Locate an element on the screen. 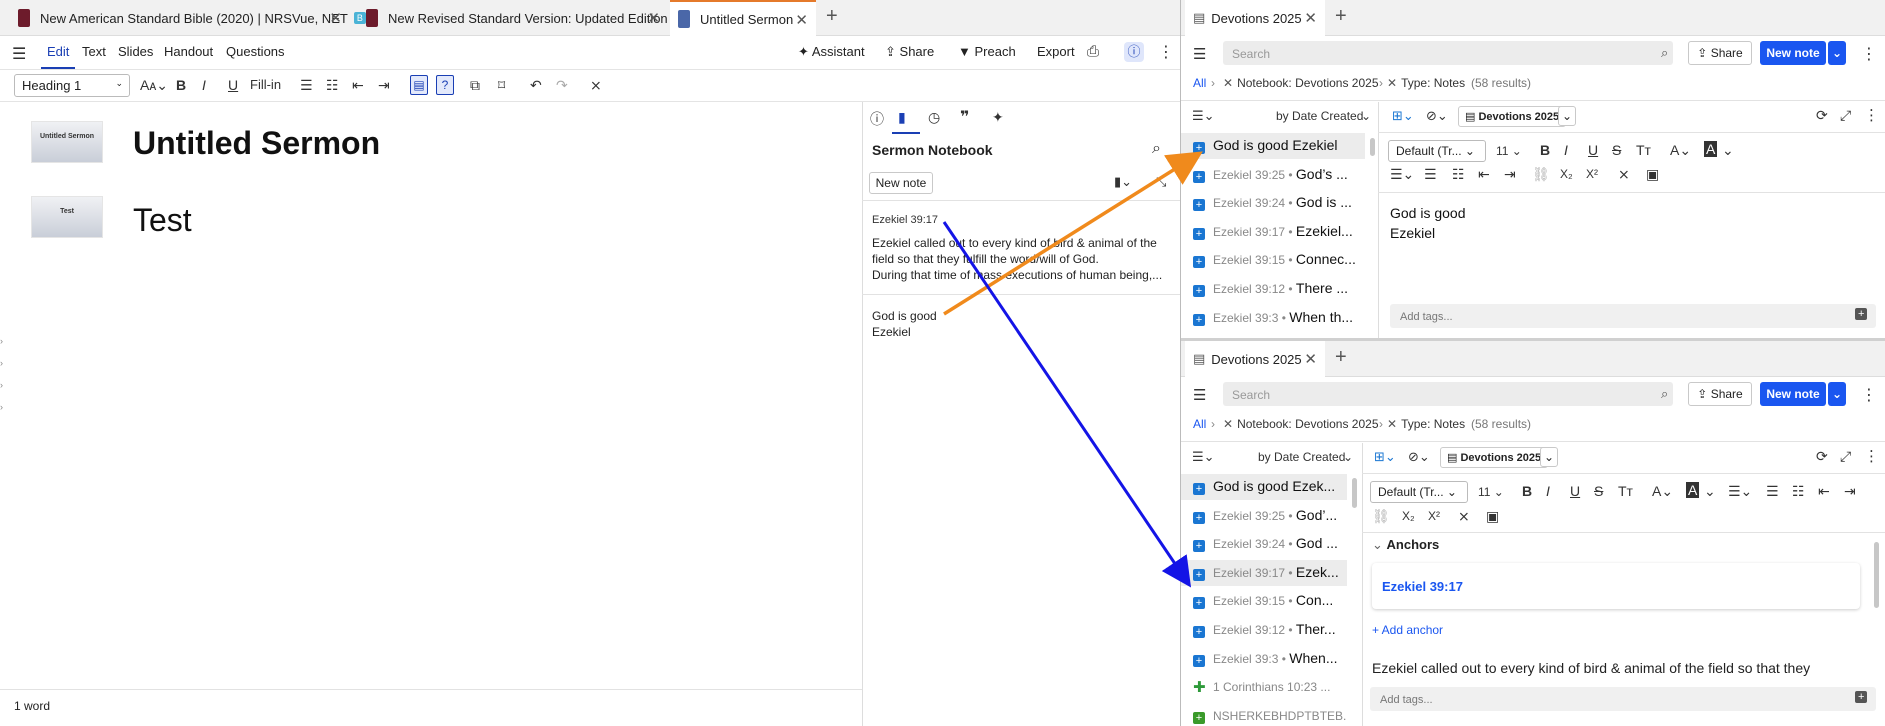  orange-arrow is located at coordinates (1073, 233).